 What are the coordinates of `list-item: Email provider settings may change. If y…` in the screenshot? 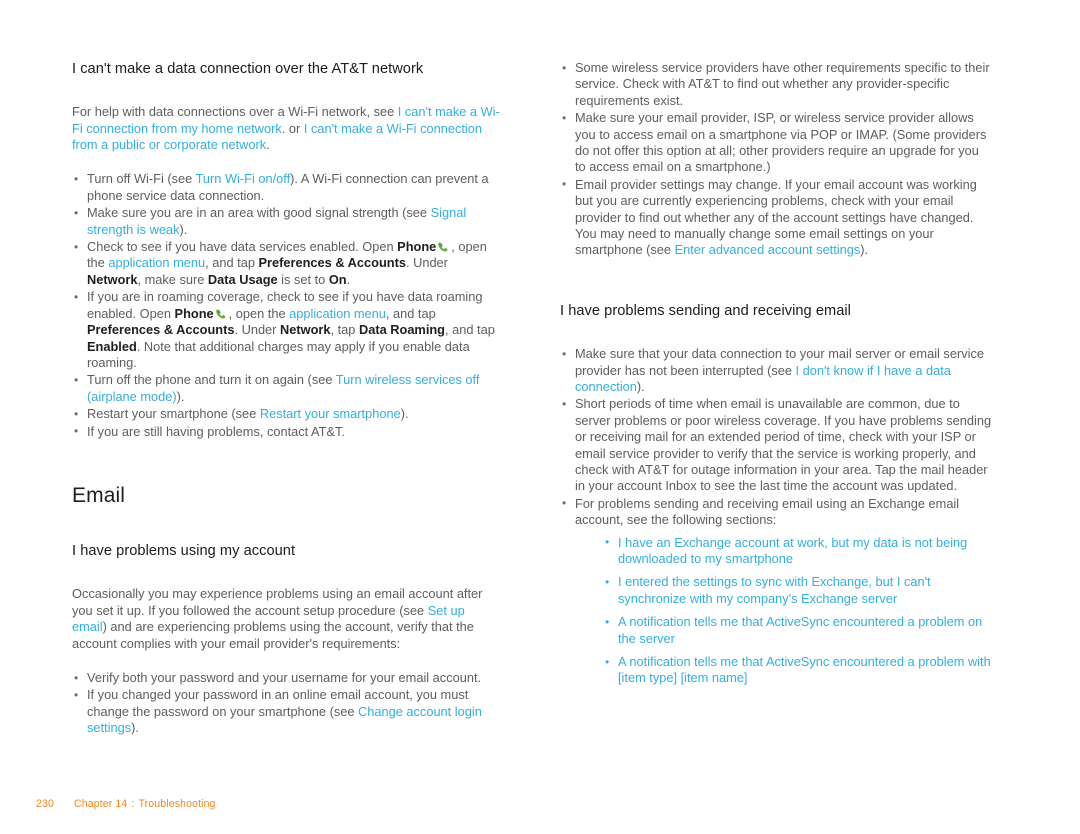 It's located at (776, 217).